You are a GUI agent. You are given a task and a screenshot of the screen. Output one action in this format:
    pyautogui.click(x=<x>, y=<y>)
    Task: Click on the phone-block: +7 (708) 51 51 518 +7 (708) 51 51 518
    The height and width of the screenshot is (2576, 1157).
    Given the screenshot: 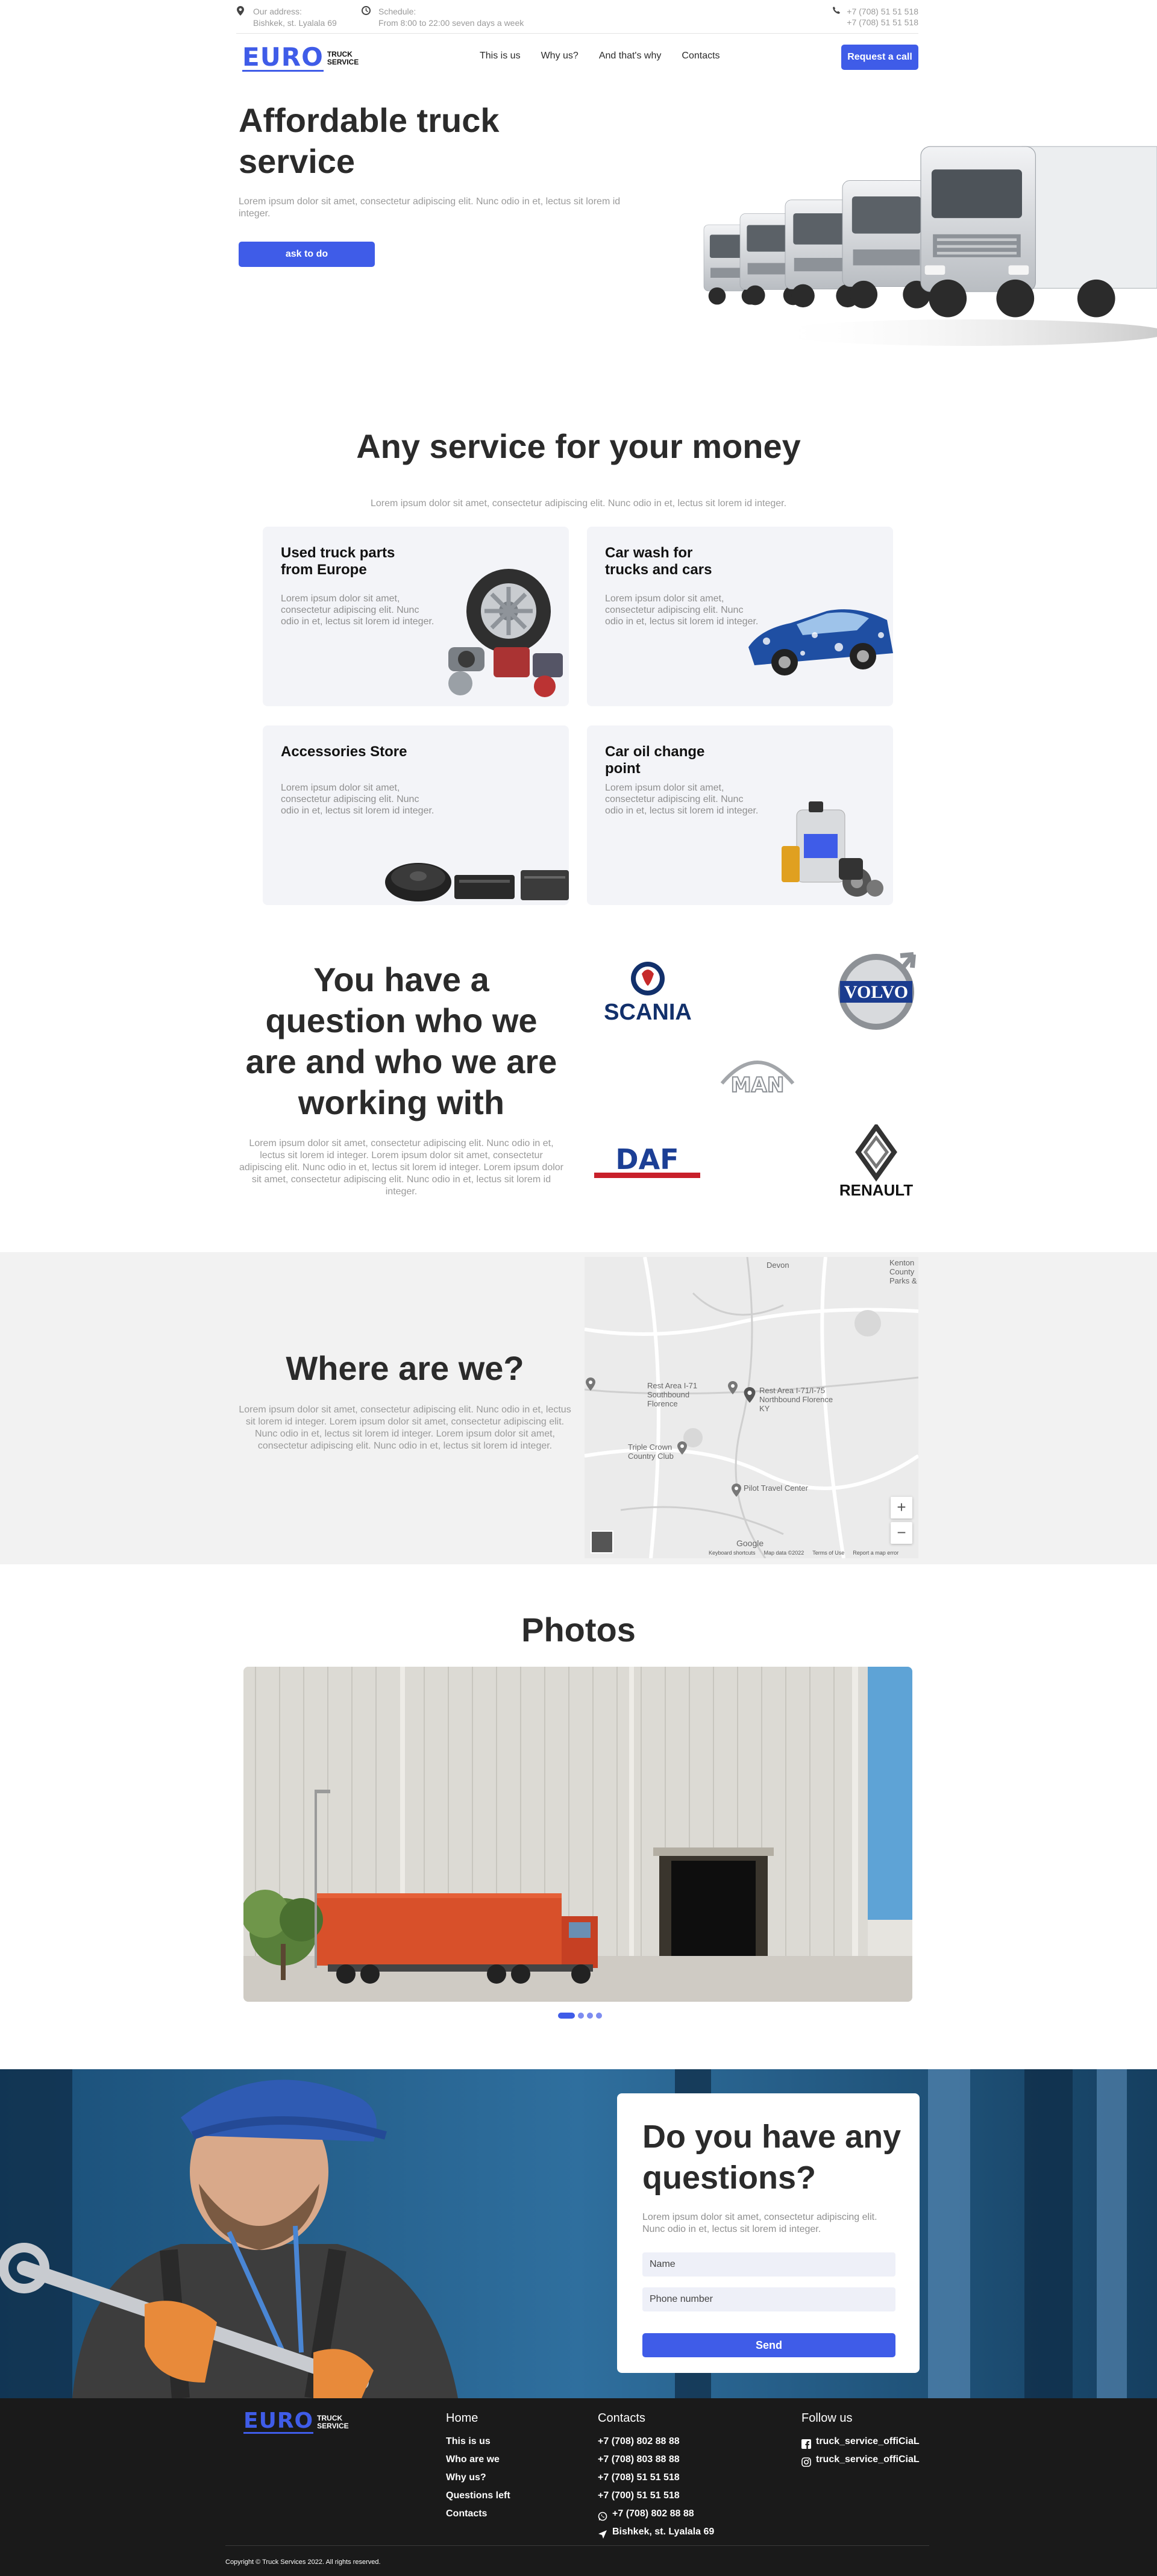 What is the action you would take?
    pyautogui.click(x=875, y=17)
    